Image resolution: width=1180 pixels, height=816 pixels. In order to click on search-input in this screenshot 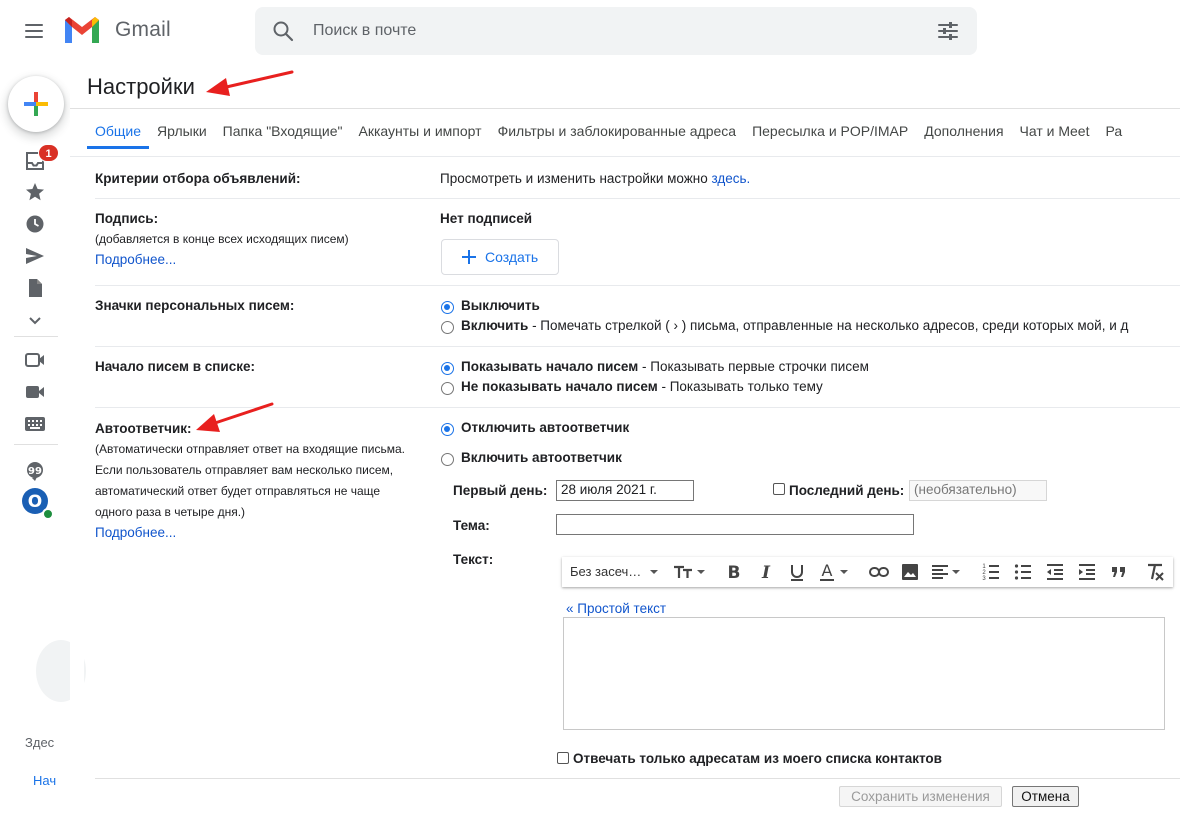, I will do `click(591, 31)`.